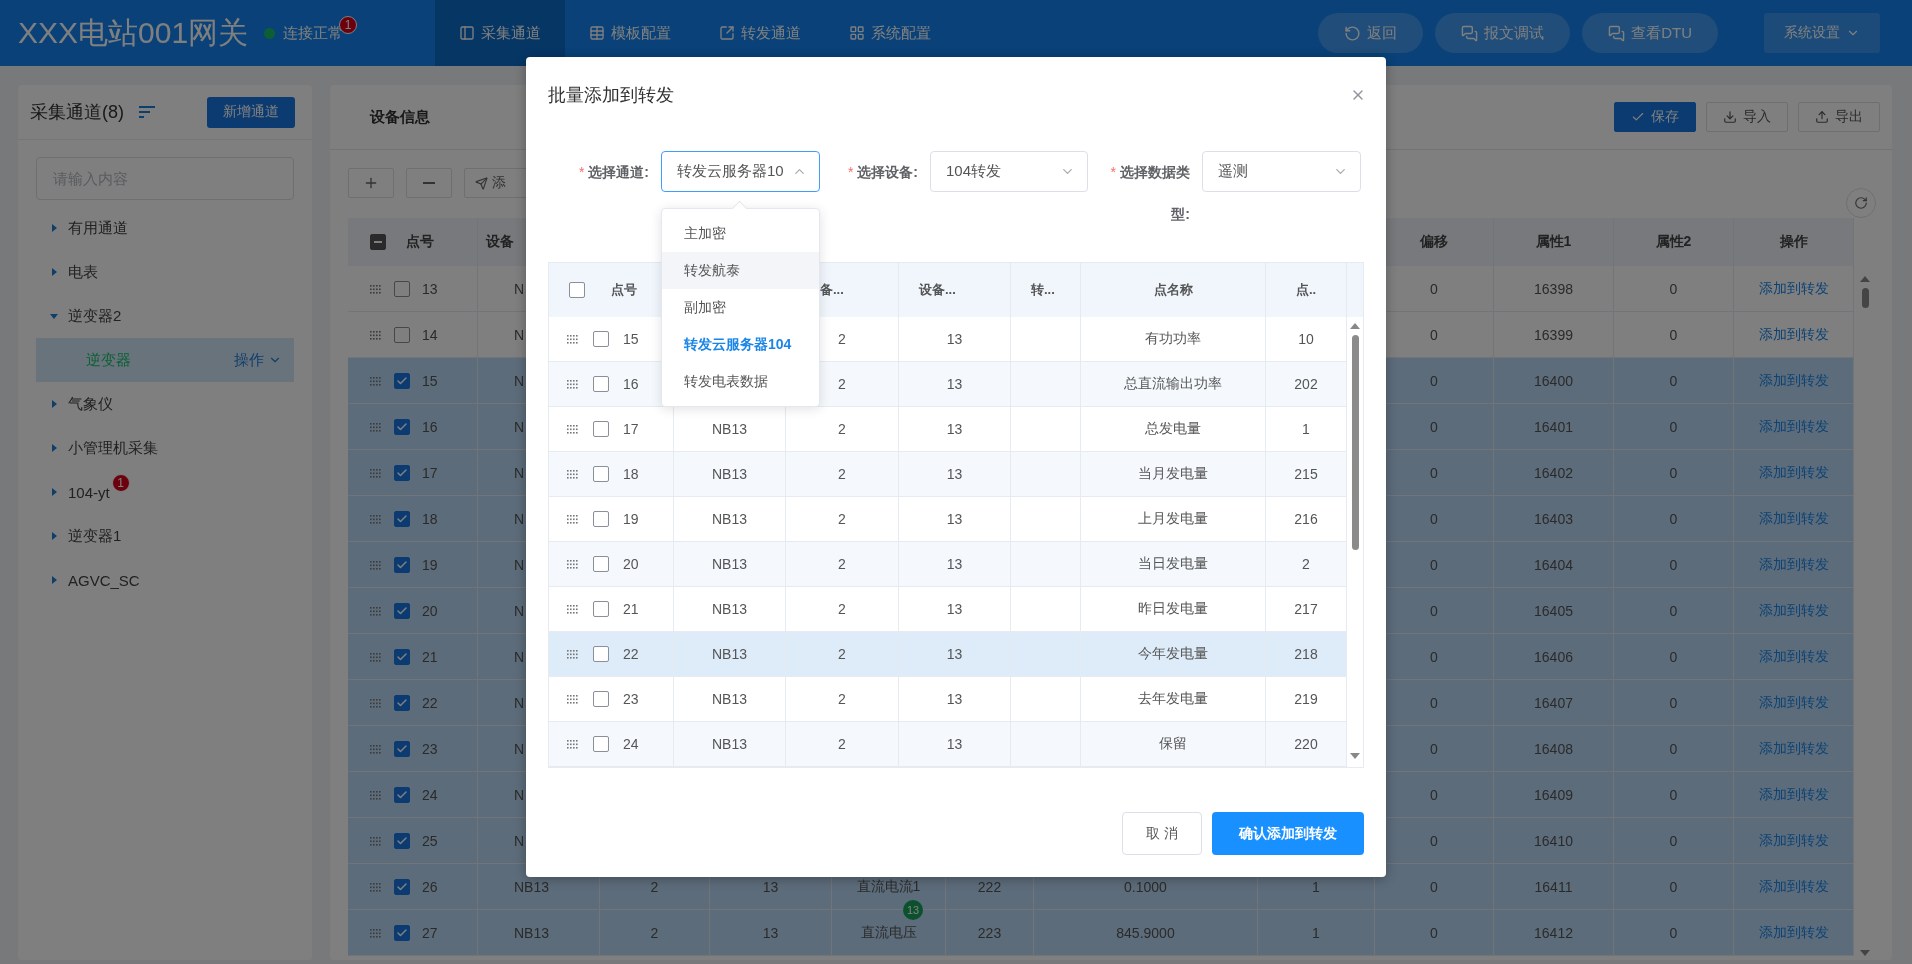  Describe the element at coordinates (948, 519) in the screenshot. I see `table-row: 19 NB13 2 13 上月发电量 216` at that location.